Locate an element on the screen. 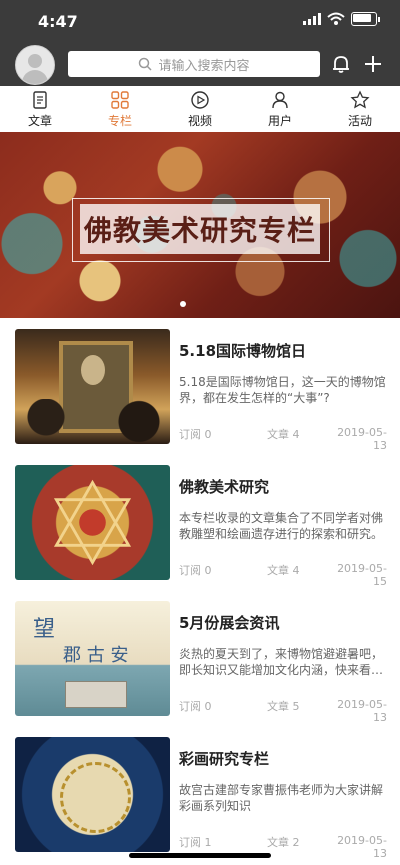  tab-label: 文章 is located at coordinates (39, 120).